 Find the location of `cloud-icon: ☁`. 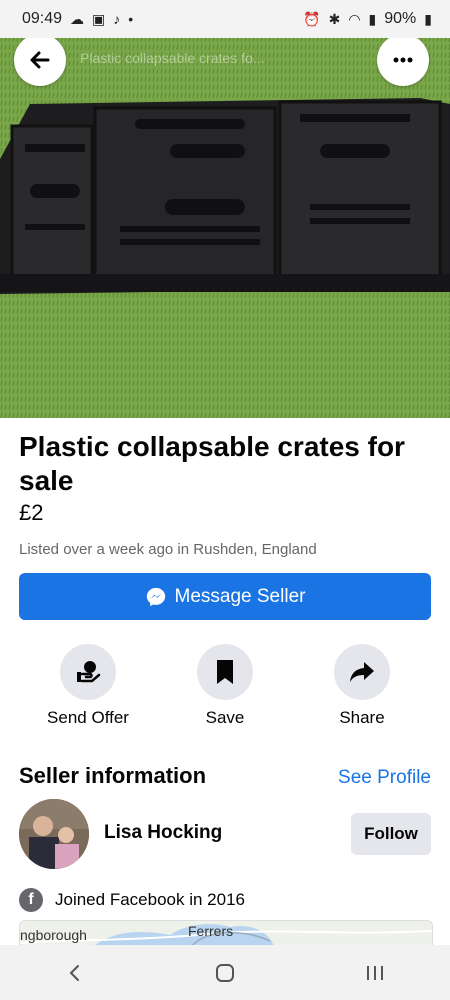

cloud-icon: ☁ is located at coordinates (77, 19).